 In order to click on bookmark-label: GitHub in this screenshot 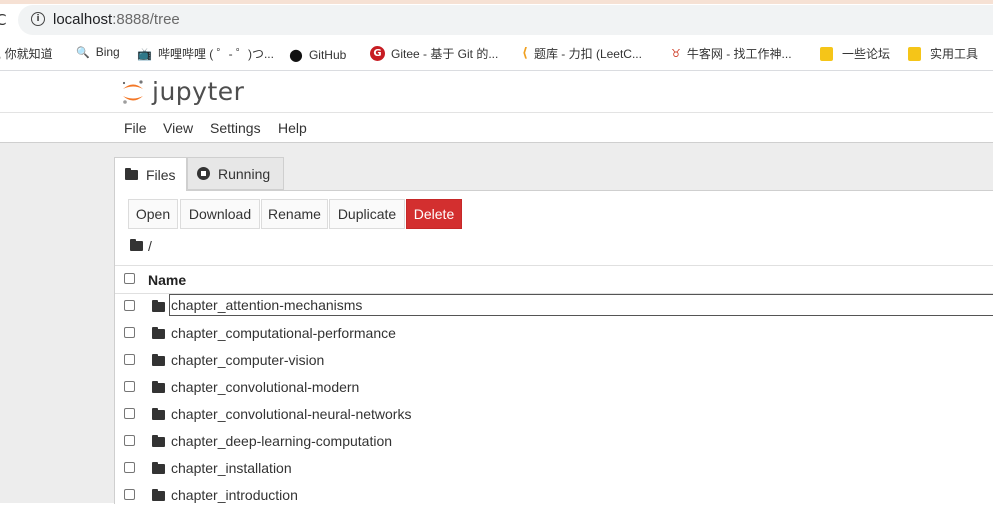, I will do `click(327, 54)`.